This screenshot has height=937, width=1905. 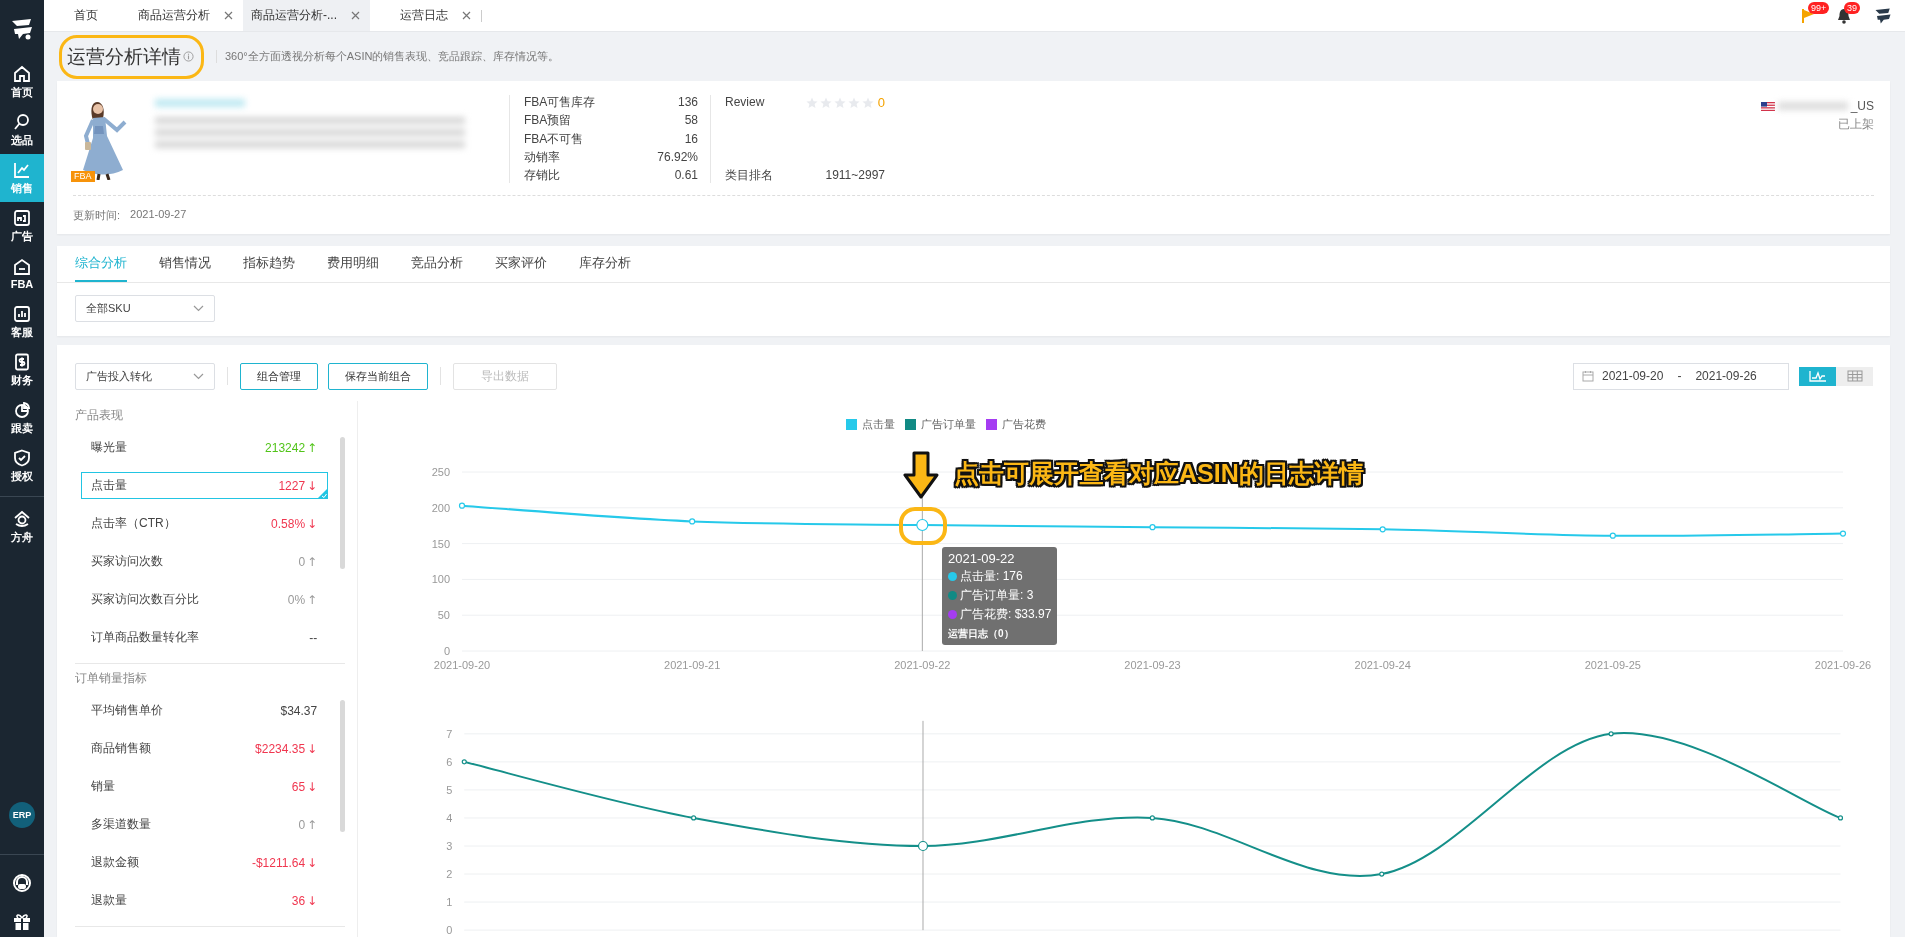 I want to click on sidebar-label: FBA, so click(x=22, y=284).